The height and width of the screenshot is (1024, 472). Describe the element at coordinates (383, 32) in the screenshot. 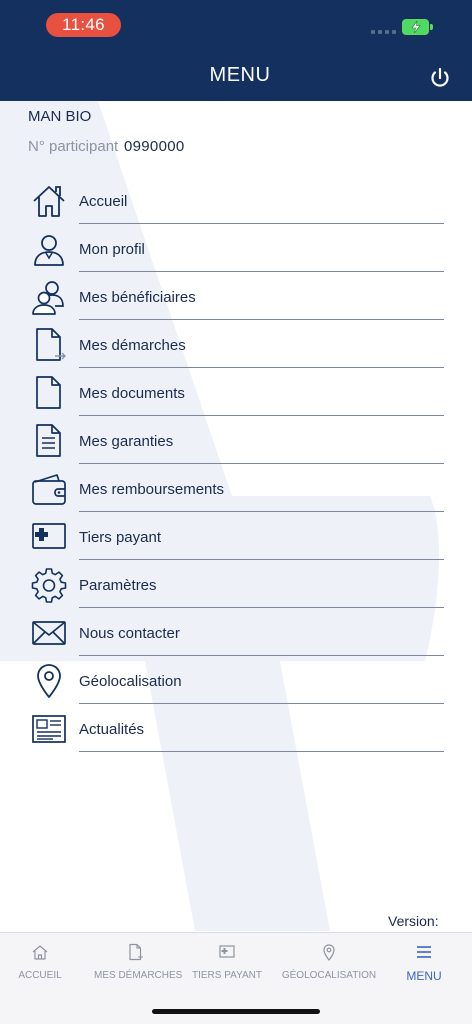

I see `signal-icon` at that location.